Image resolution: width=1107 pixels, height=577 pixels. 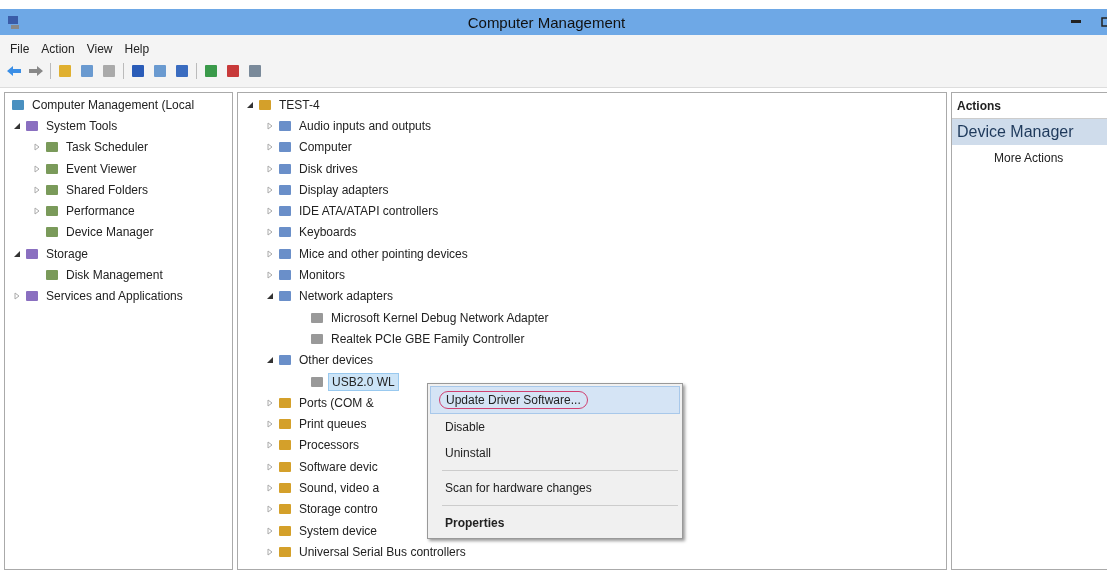 I want to click on tree-item: Storage contro, so click(x=338, y=509).